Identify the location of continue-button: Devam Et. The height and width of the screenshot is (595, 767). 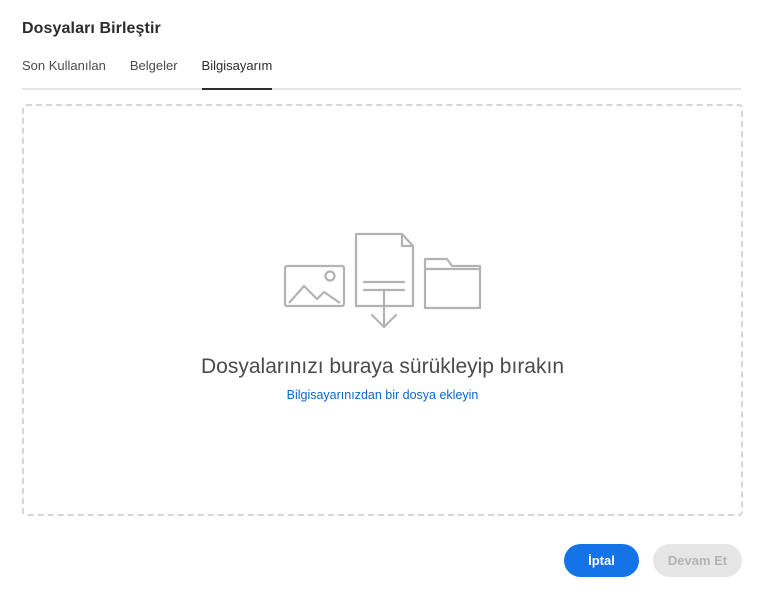
(697, 560).